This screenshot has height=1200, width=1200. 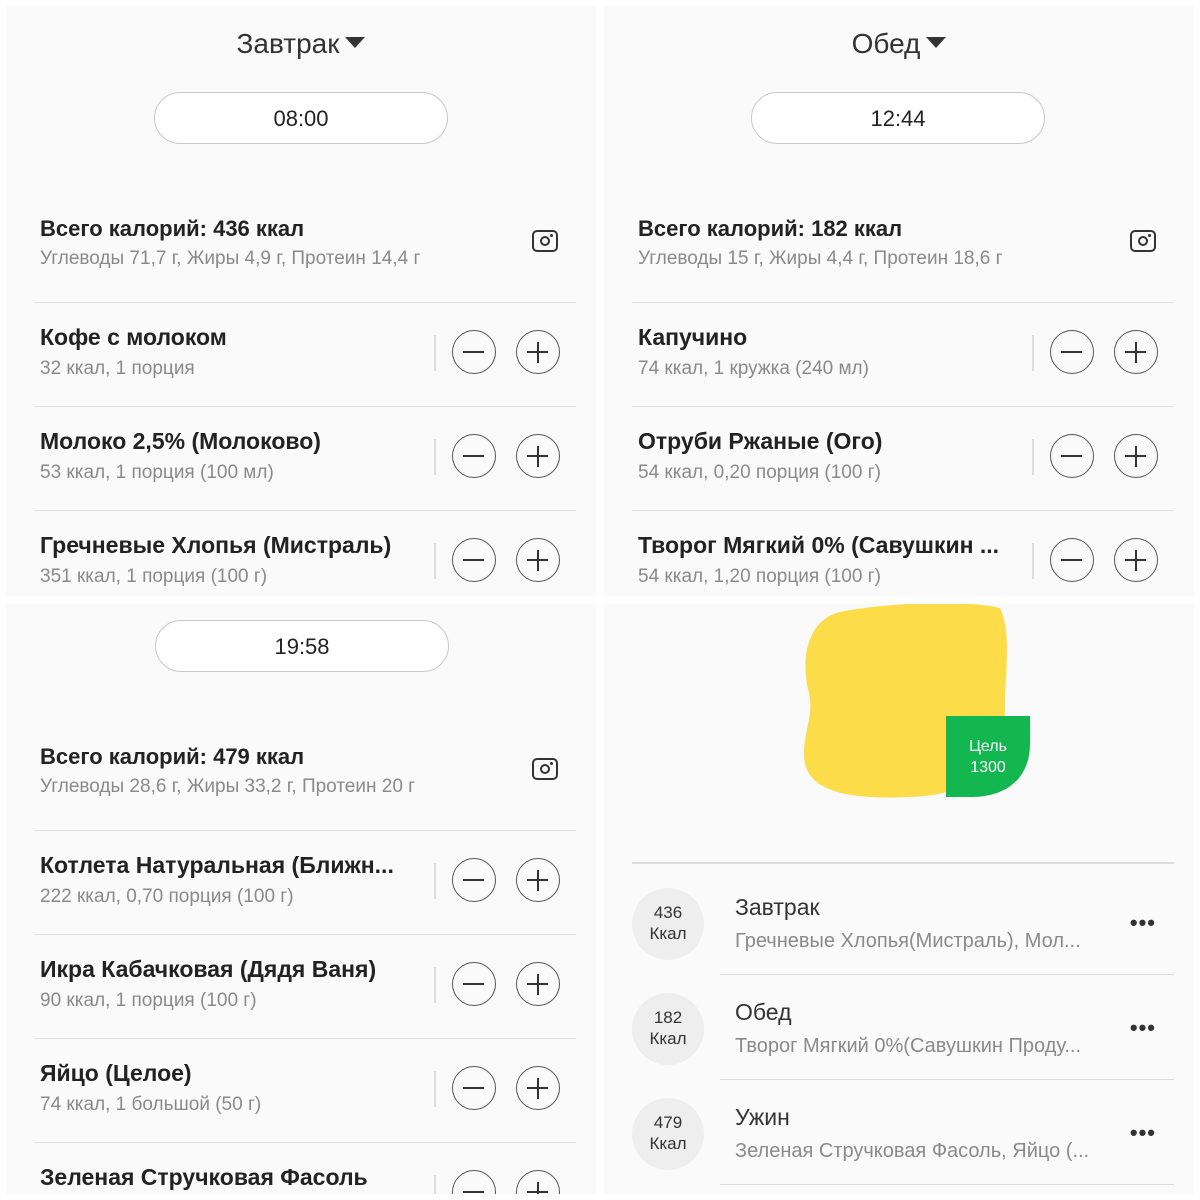 What do you see at coordinates (668, 924) in the screenshot?
I see `kcal-badge: 436 Ккал` at bounding box center [668, 924].